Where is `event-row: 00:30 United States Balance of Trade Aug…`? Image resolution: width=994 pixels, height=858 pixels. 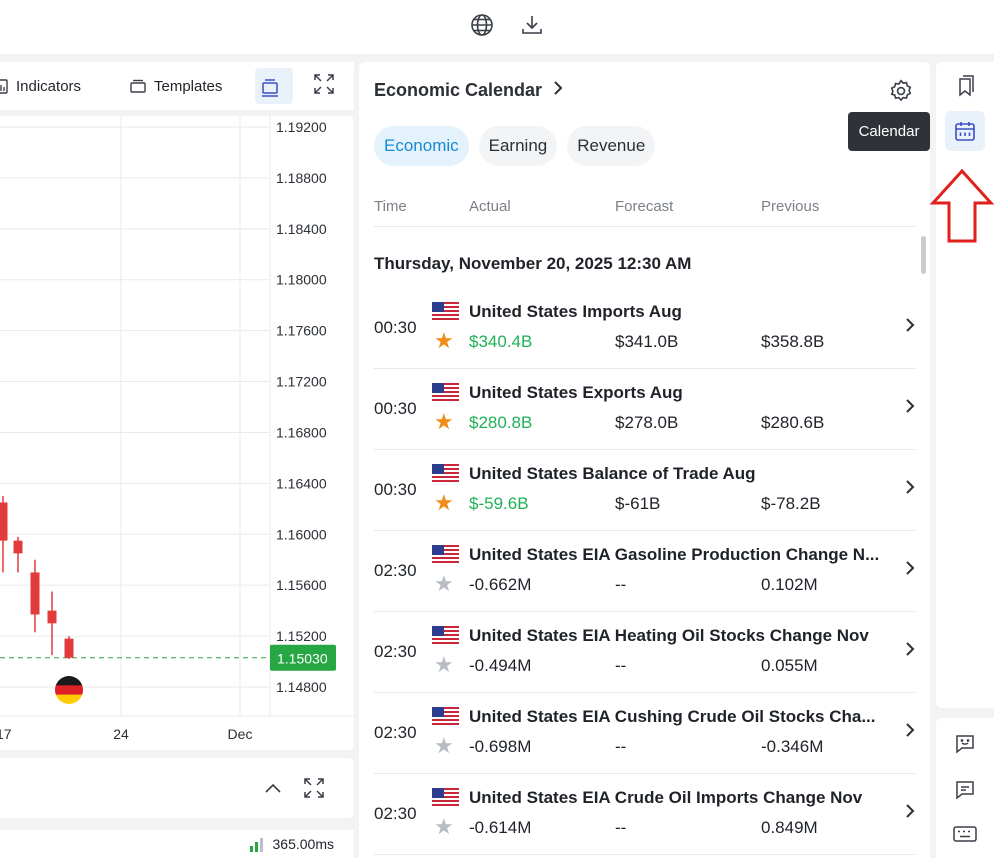 event-row: 00:30 United States Balance of Trade Aug… is located at coordinates (644, 490).